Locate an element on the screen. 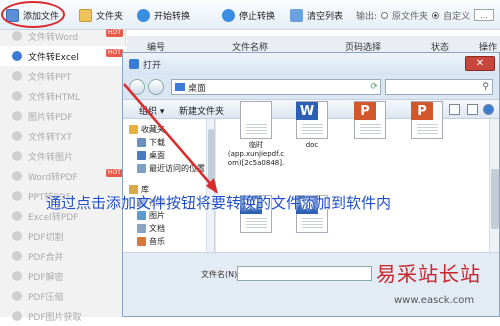  files-scrollbar is located at coordinates (494, 185).